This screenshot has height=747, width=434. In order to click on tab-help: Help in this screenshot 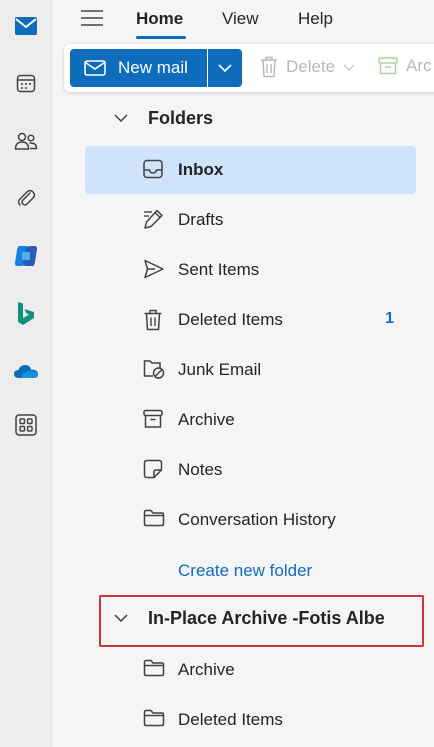, I will do `click(315, 19)`.